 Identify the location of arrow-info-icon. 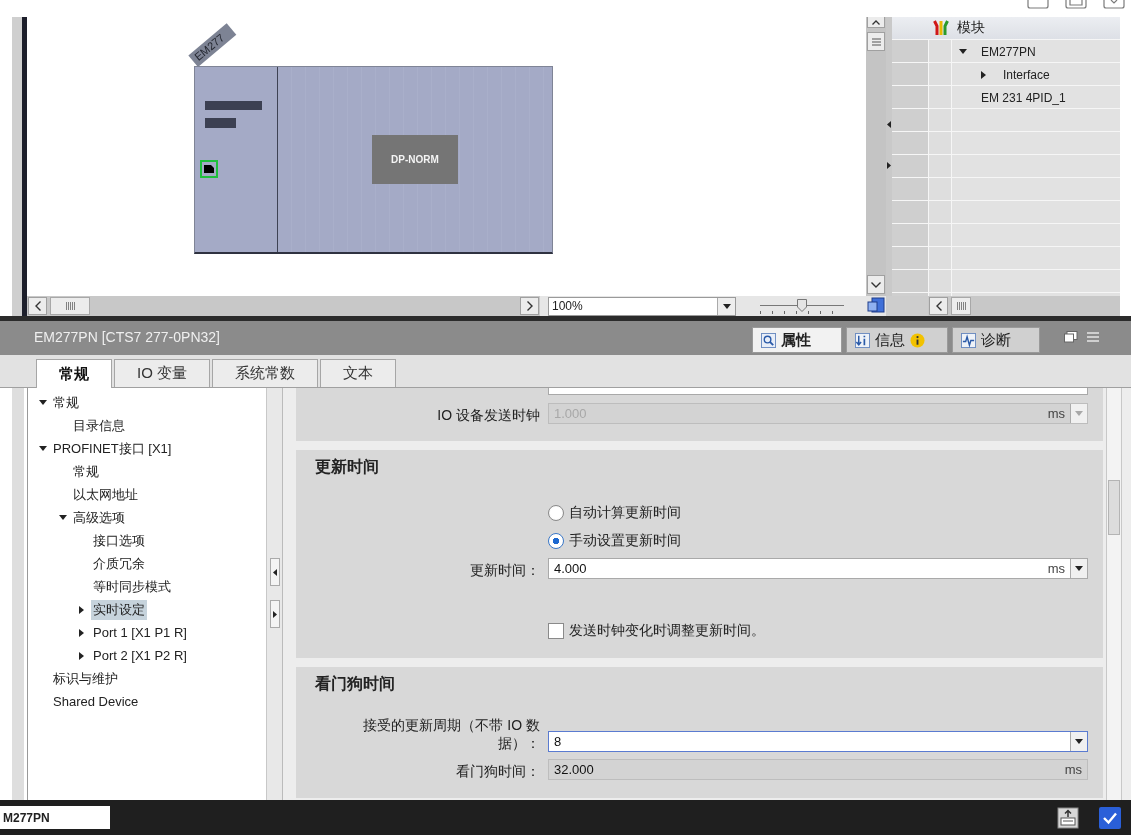
(862, 340).